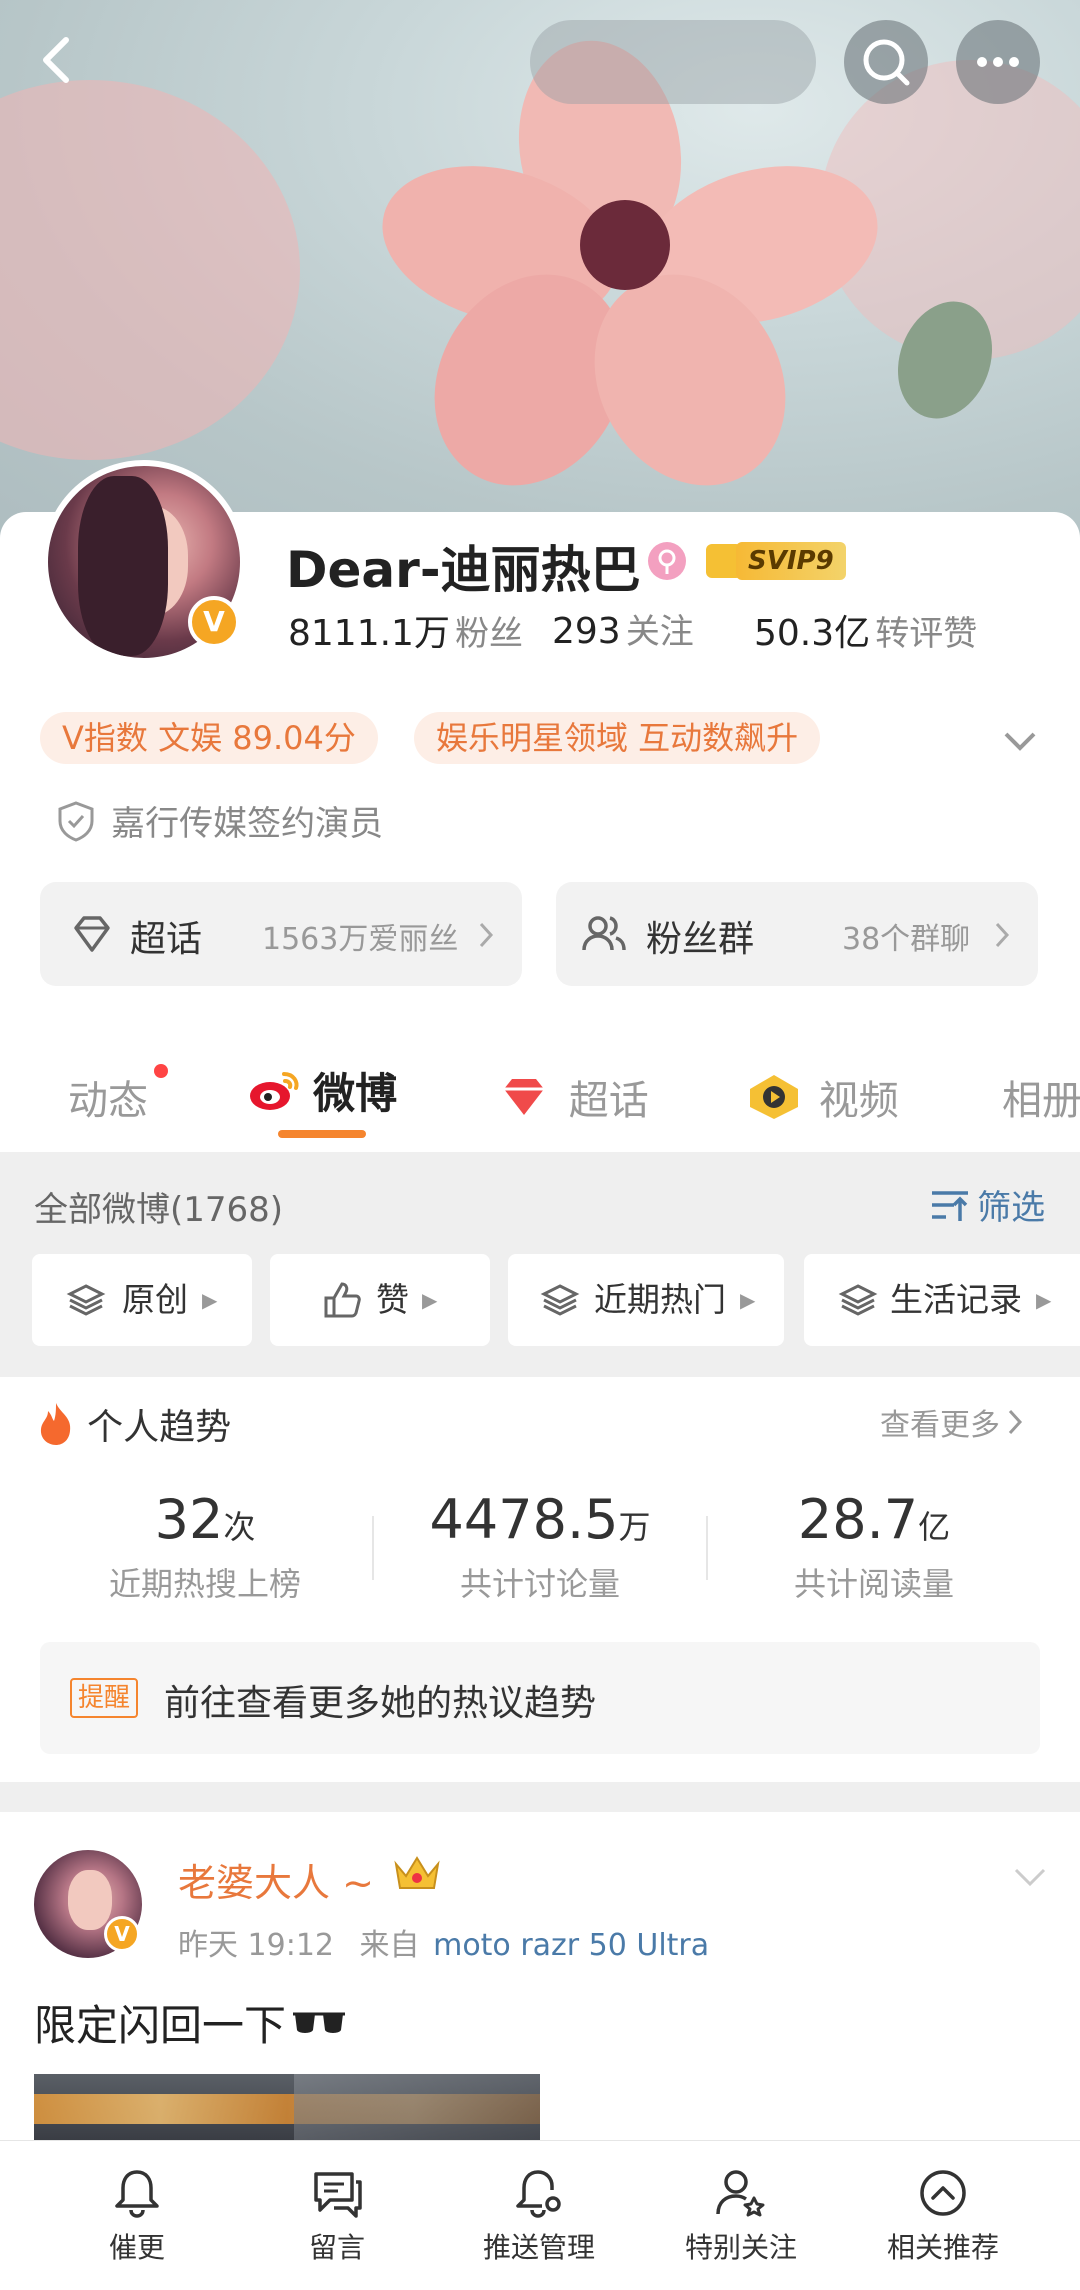  Describe the element at coordinates (55, 1424) in the screenshot. I see `flame-icon` at that location.